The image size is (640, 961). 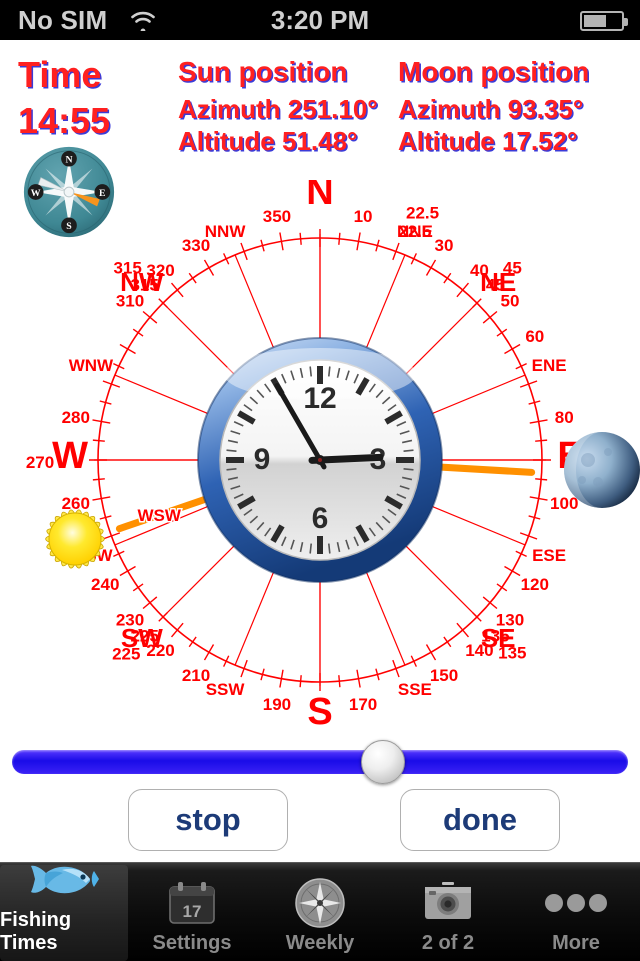 What do you see at coordinates (126, 654) in the screenshot?
I see `degree-label: 225` at bounding box center [126, 654].